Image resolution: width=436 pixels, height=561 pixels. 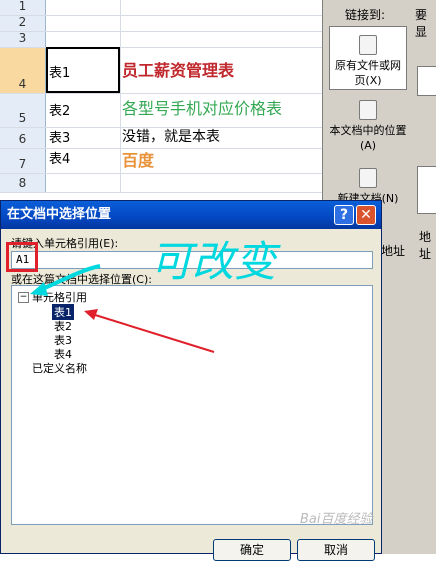 I want to click on watermark: Bai百度经验, so click(x=336, y=519).